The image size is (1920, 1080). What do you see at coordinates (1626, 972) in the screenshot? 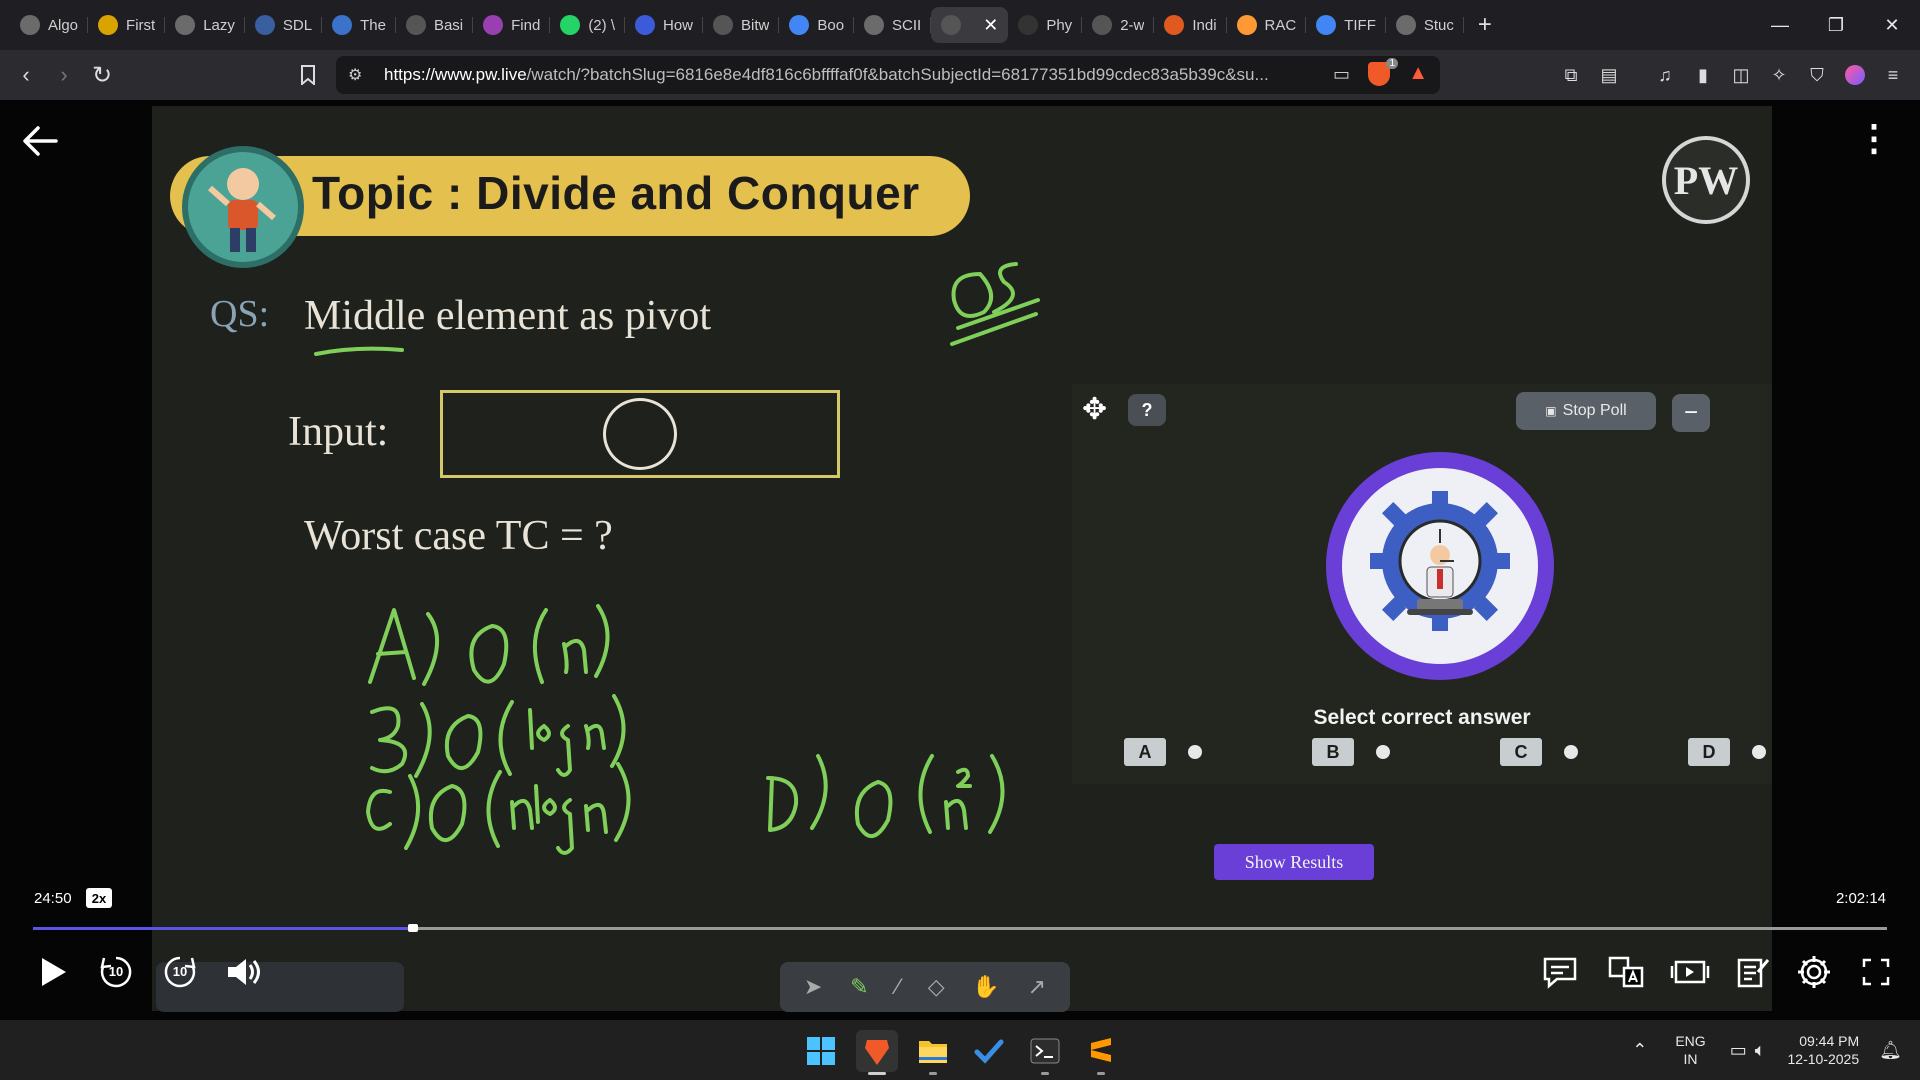
I see `translate-icon` at bounding box center [1626, 972].